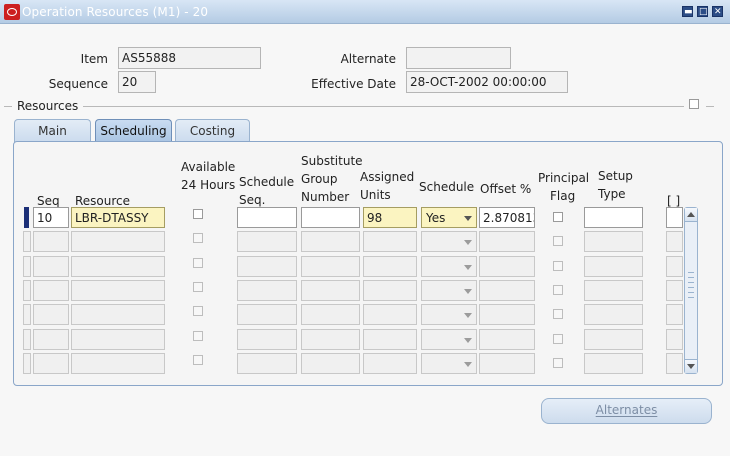 The height and width of the screenshot is (456, 730). Describe the element at coordinates (52, 130) in the screenshot. I see `tab-main: Main` at that location.